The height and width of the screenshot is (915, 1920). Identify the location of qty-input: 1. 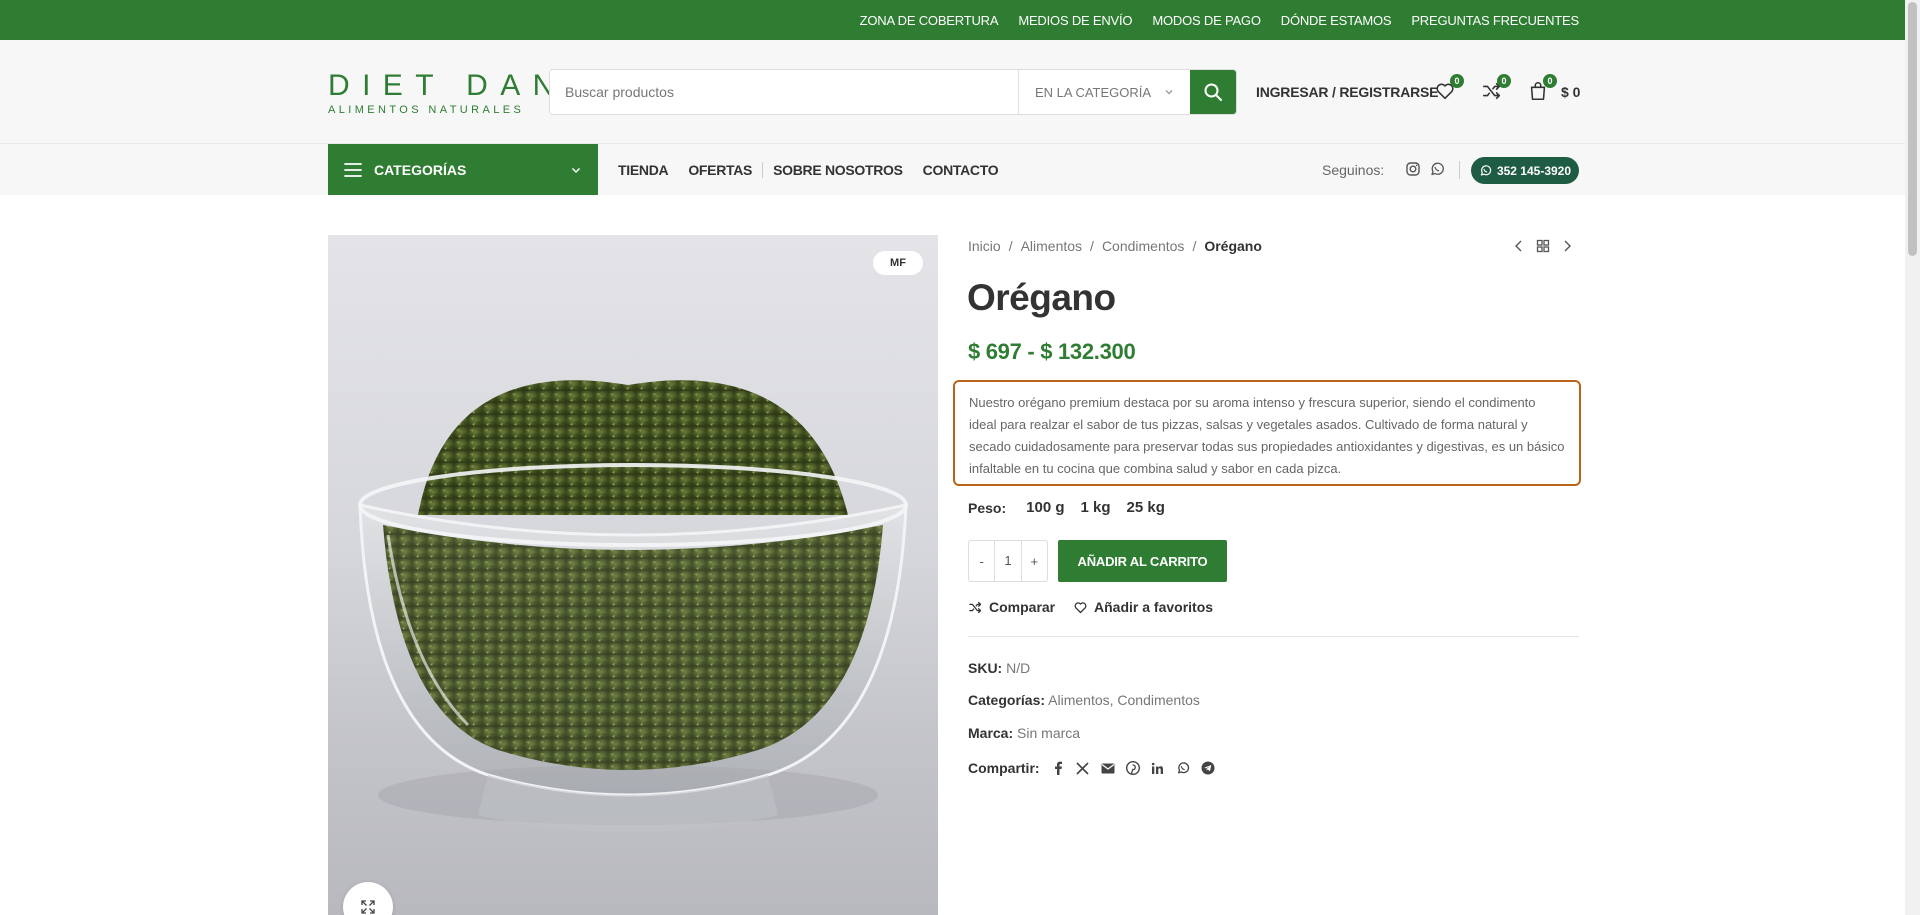
(1008, 561).